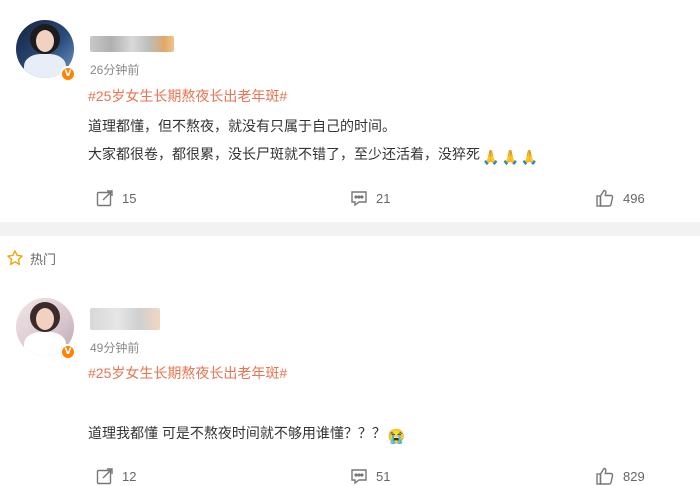 The image size is (700, 486). Describe the element at coordinates (383, 198) in the screenshot. I see `comment-count: 21` at that location.